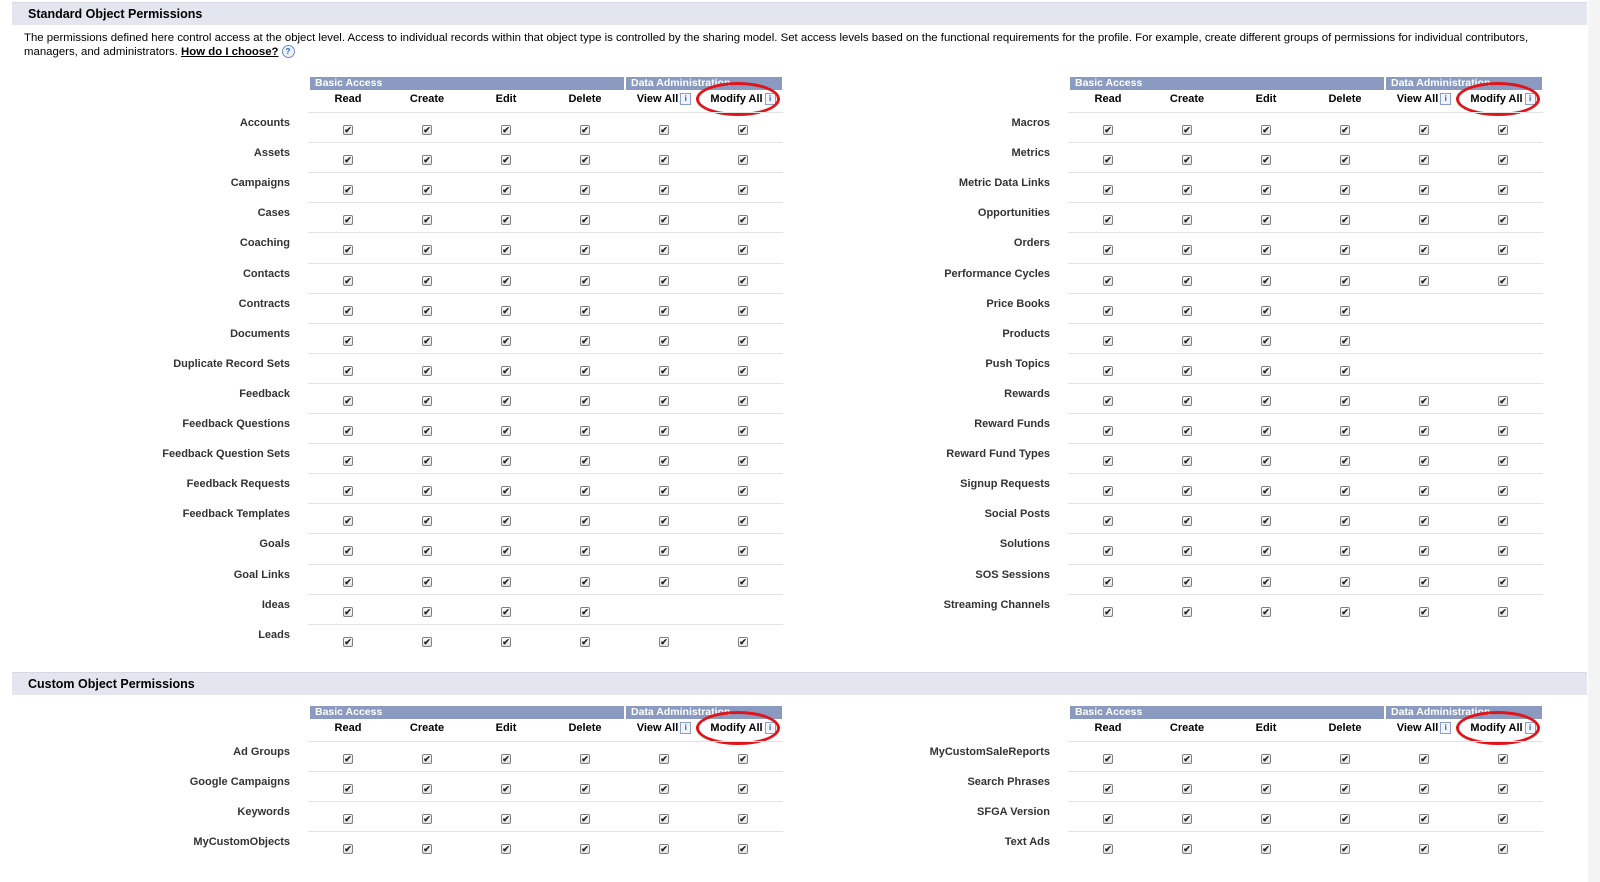 This screenshot has height=882, width=1600. I want to click on vertical-scrollbar, so click(1594, 441).